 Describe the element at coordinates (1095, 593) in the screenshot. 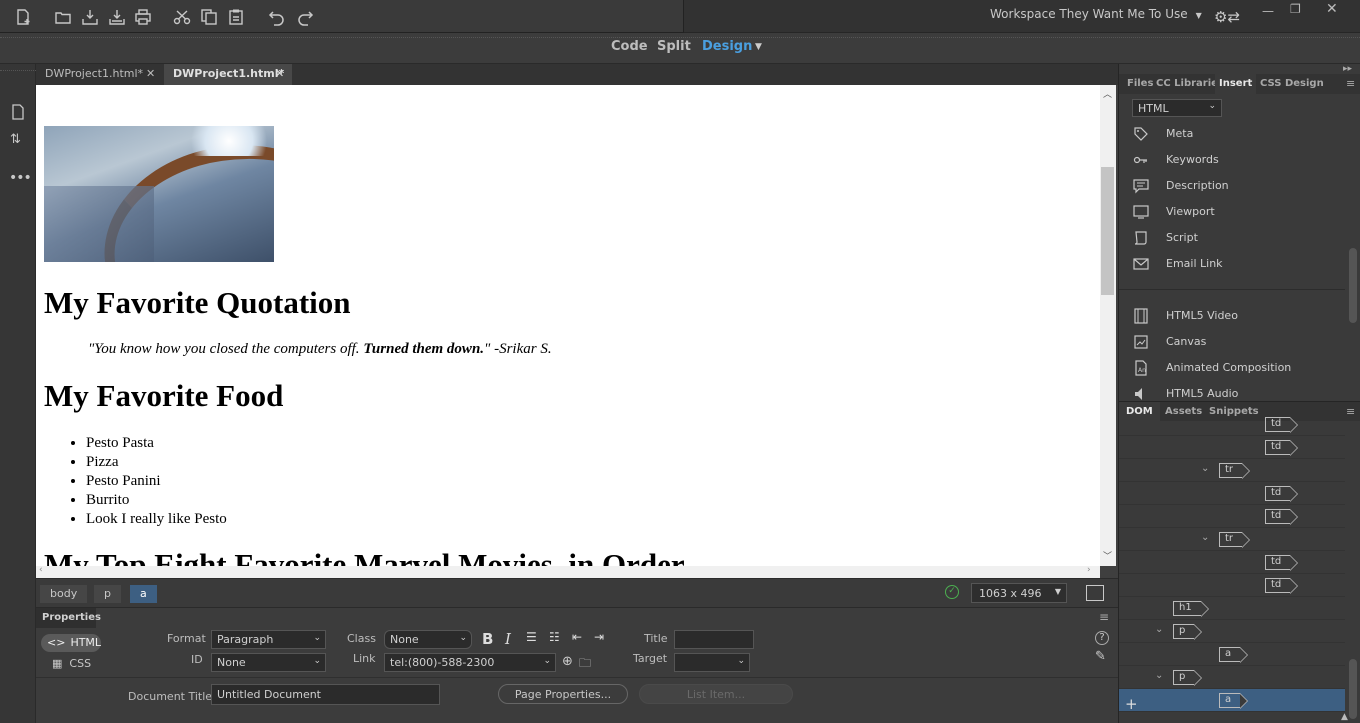

I see `live-view-icon` at that location.